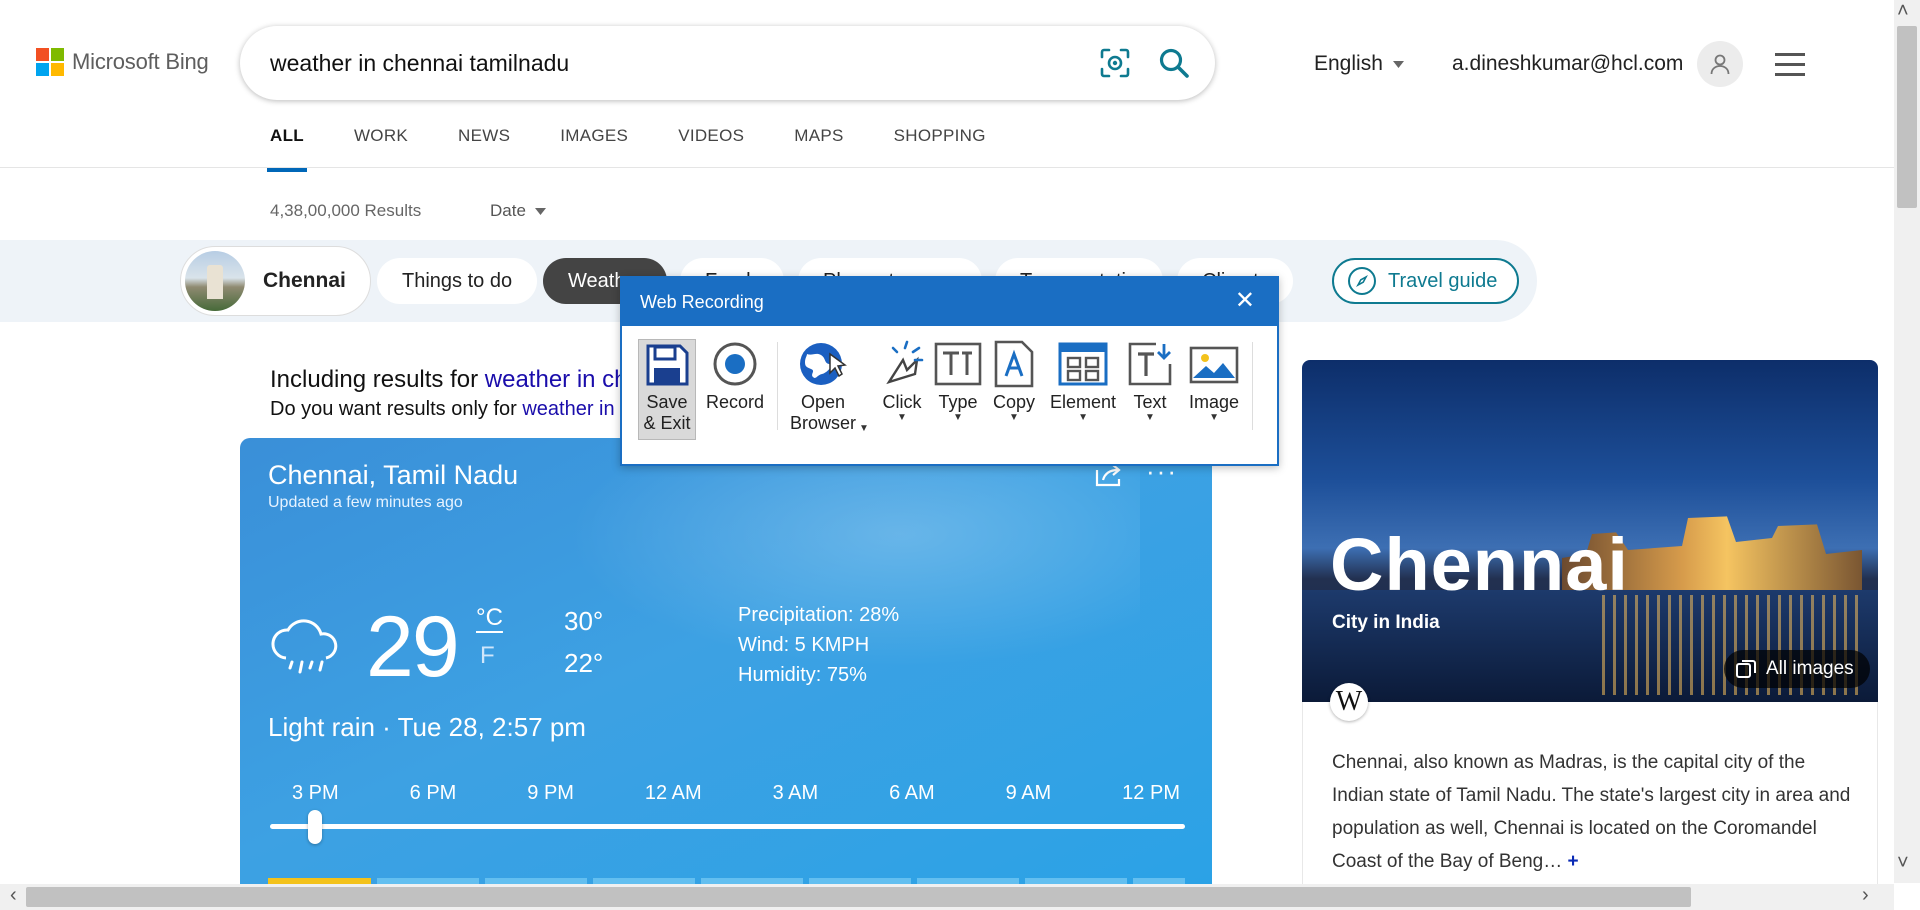  I want to click on unit-fahrenheit: F, so click(487, 656).